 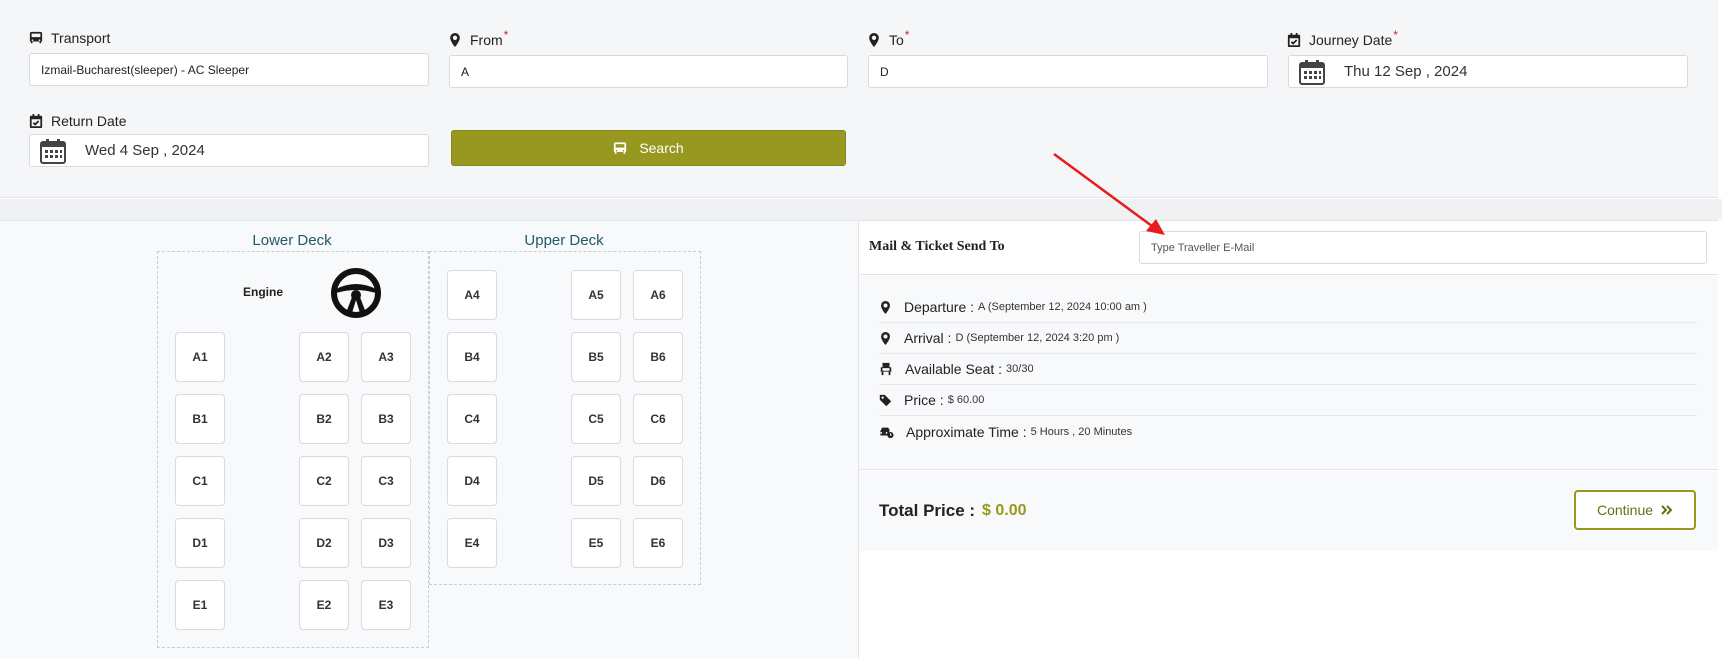 I want to click on approximate-time-row: Approximate Time : 5 Hours , 20 Minutes, so click(x=1288, y=431).